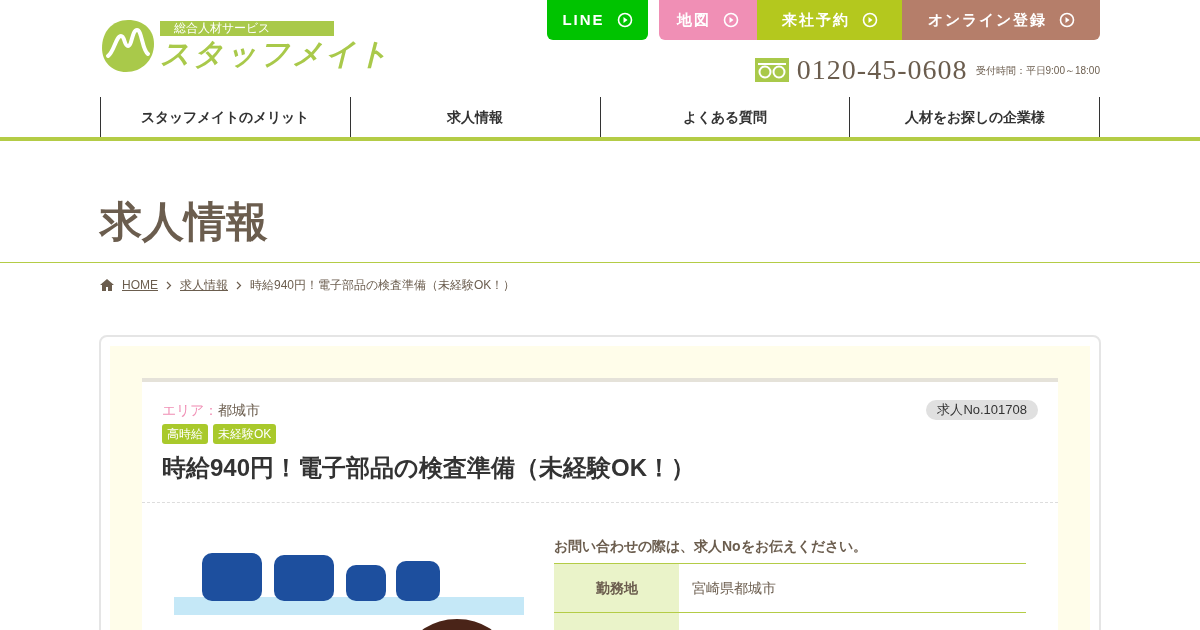  What do you see at coordinates (474, 117) in the screenshot?
I see `nav-link: 求人情報` at bounding box center [474, 117].